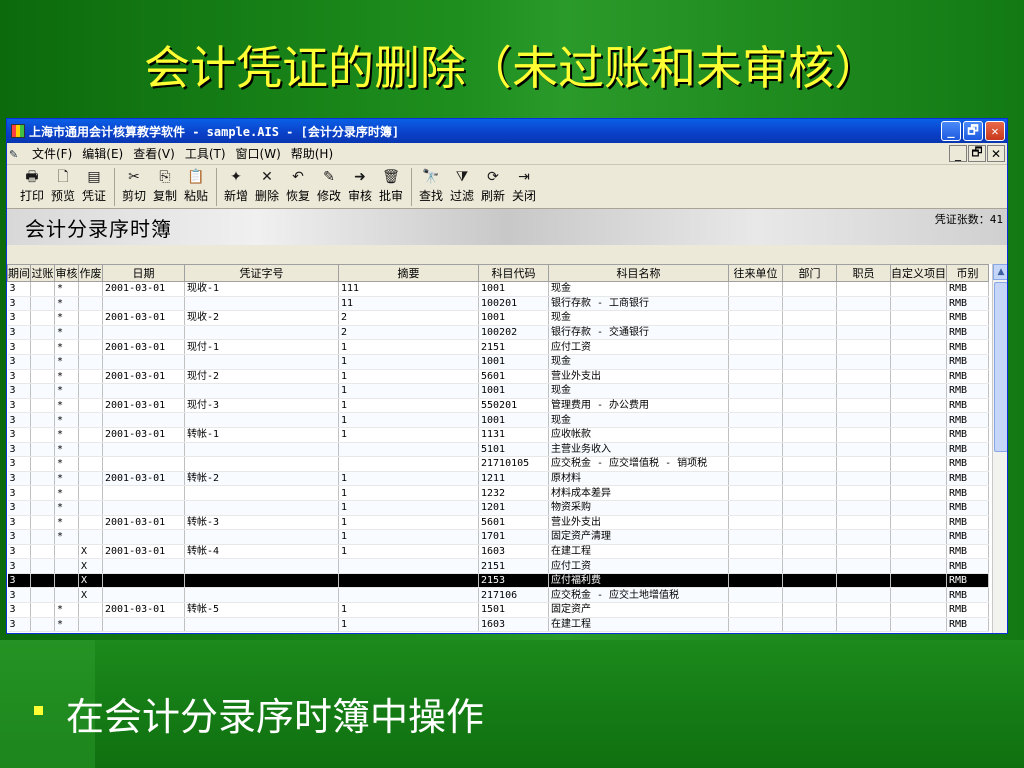 Image resolution: width=1024 pixels, height=768 pixels. Describe the element at coordinates (498, 464) in the screenshot. I see `table-row: 3 * 21710105 应交税金 - 应交增值税 - 销项税 RMB` at that location.